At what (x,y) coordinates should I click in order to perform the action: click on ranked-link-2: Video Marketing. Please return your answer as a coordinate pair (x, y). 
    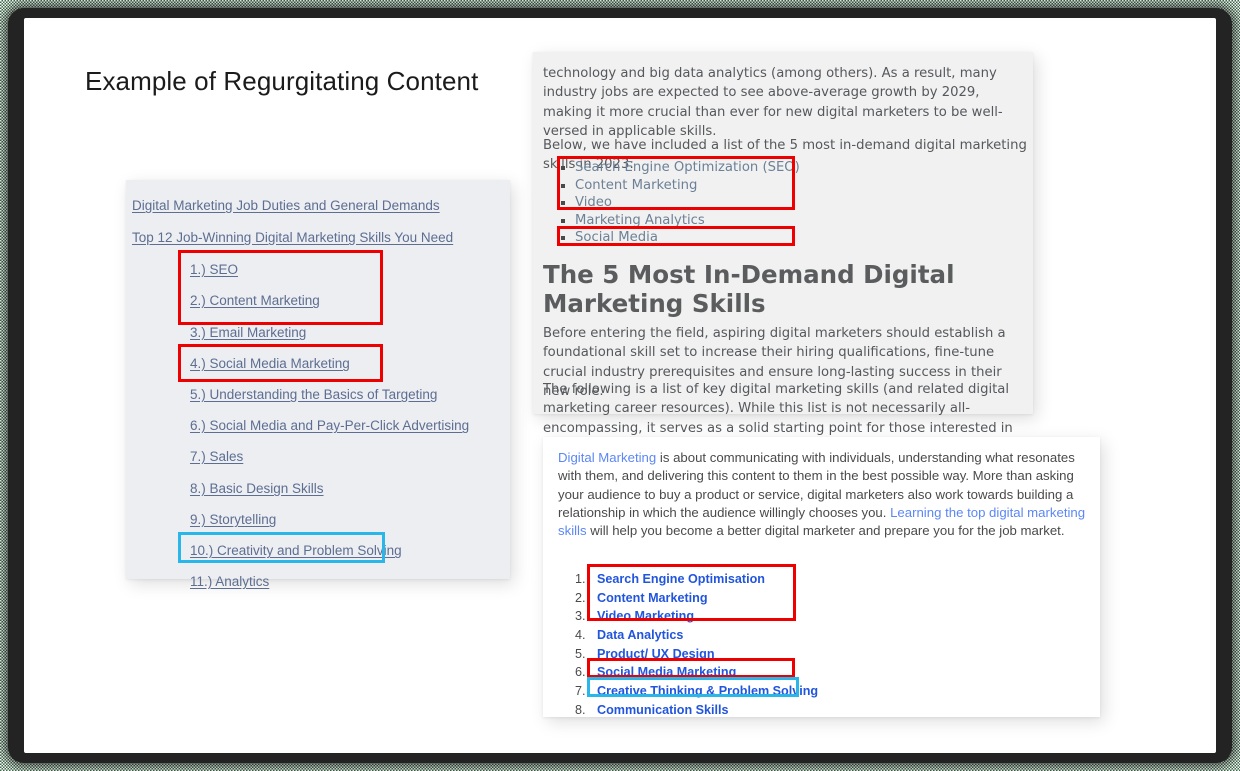
    Looking at the image, I should click on (645, 616).